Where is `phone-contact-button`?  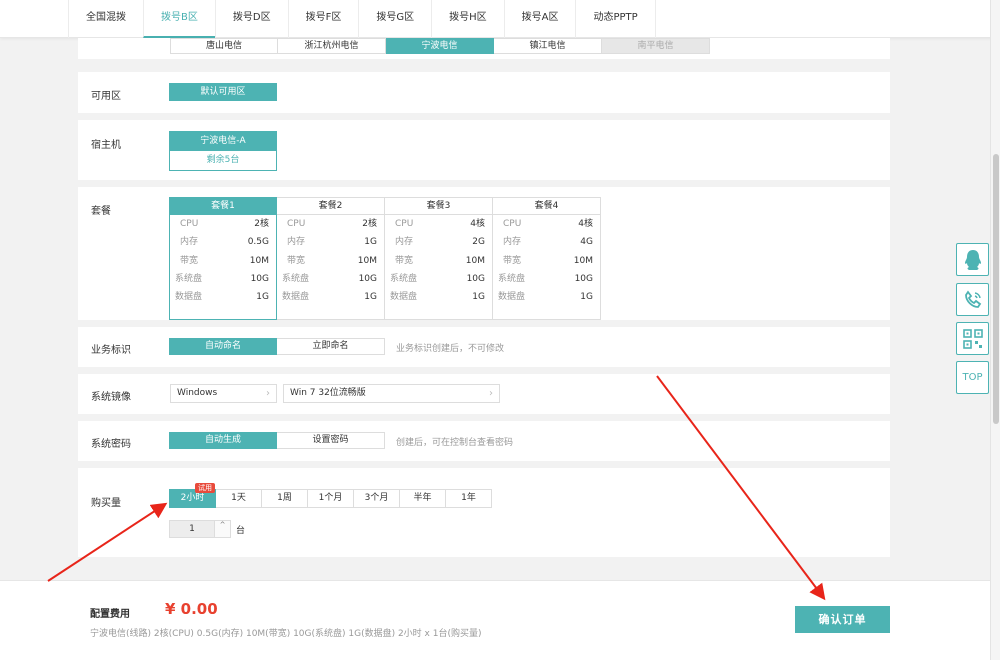 phone-contact-button is located at coordinates (972, 299).